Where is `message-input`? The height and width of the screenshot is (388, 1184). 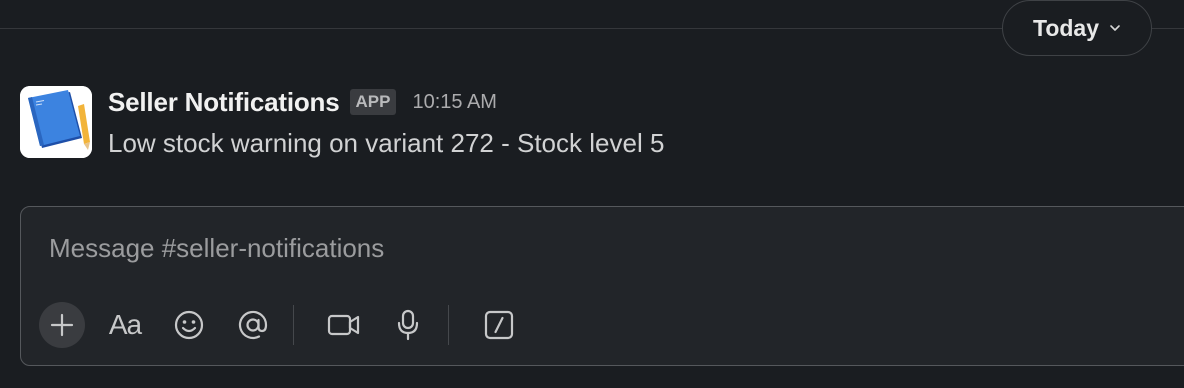 message-input is located at coordinates (599, 248).